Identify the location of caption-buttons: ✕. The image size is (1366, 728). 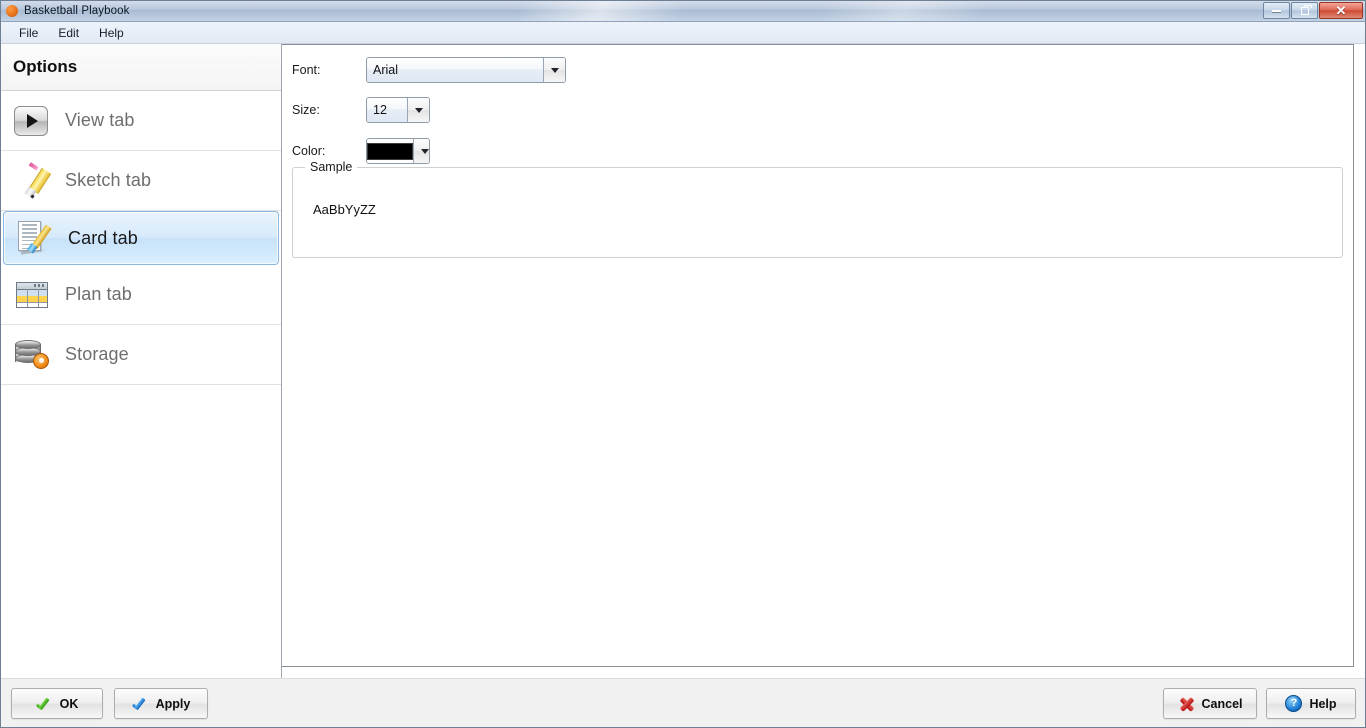
(1312, 10).